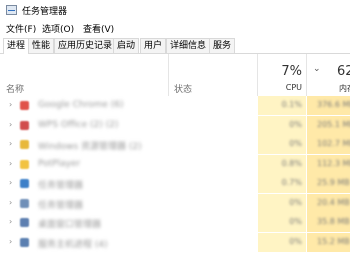  I want to click on memory-cell: 20.4 MB, so click(328, 203).